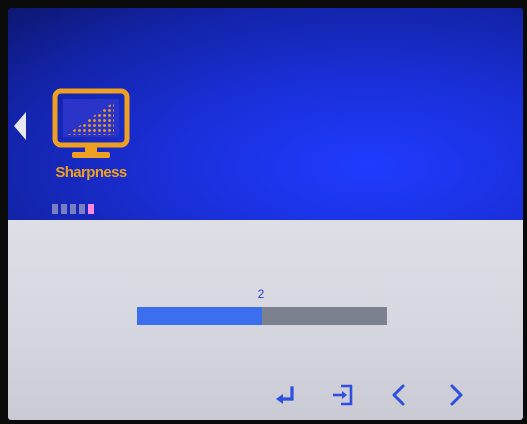 The width and height of the screenshot is (527, 424). Describe the element at coordinates (20, 126) in the screenshot. I see `left-arrow-icon` at that location.